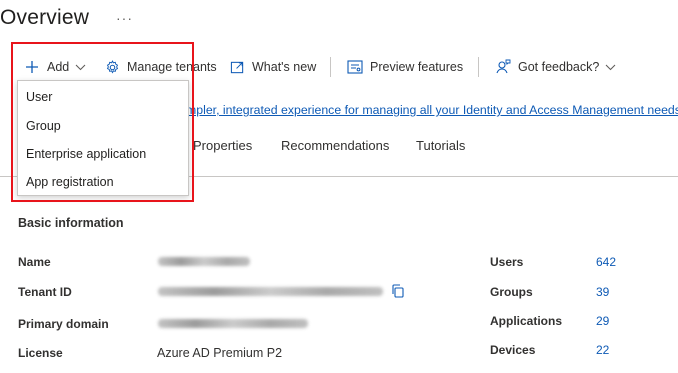  What do you see at coordinates (220, 353) in the screenshot?
I see `license-value: Azure AD Premium P2` at bounding box center [220, 353].